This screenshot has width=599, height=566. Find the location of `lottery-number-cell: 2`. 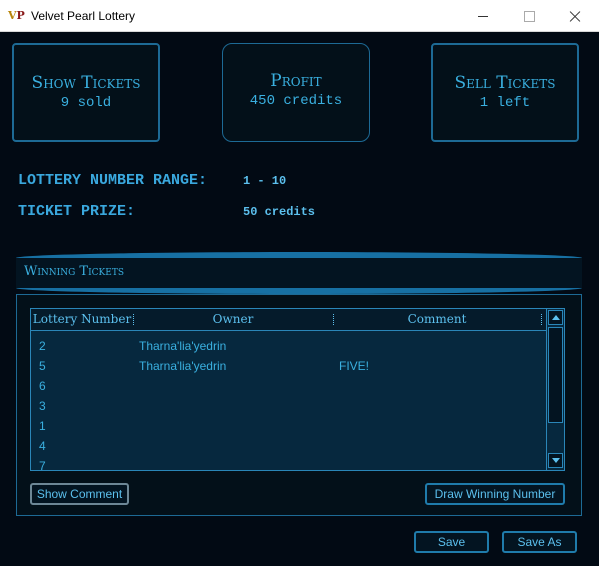

lottery-number-cell: 2 is located at coordinates (42, 346).